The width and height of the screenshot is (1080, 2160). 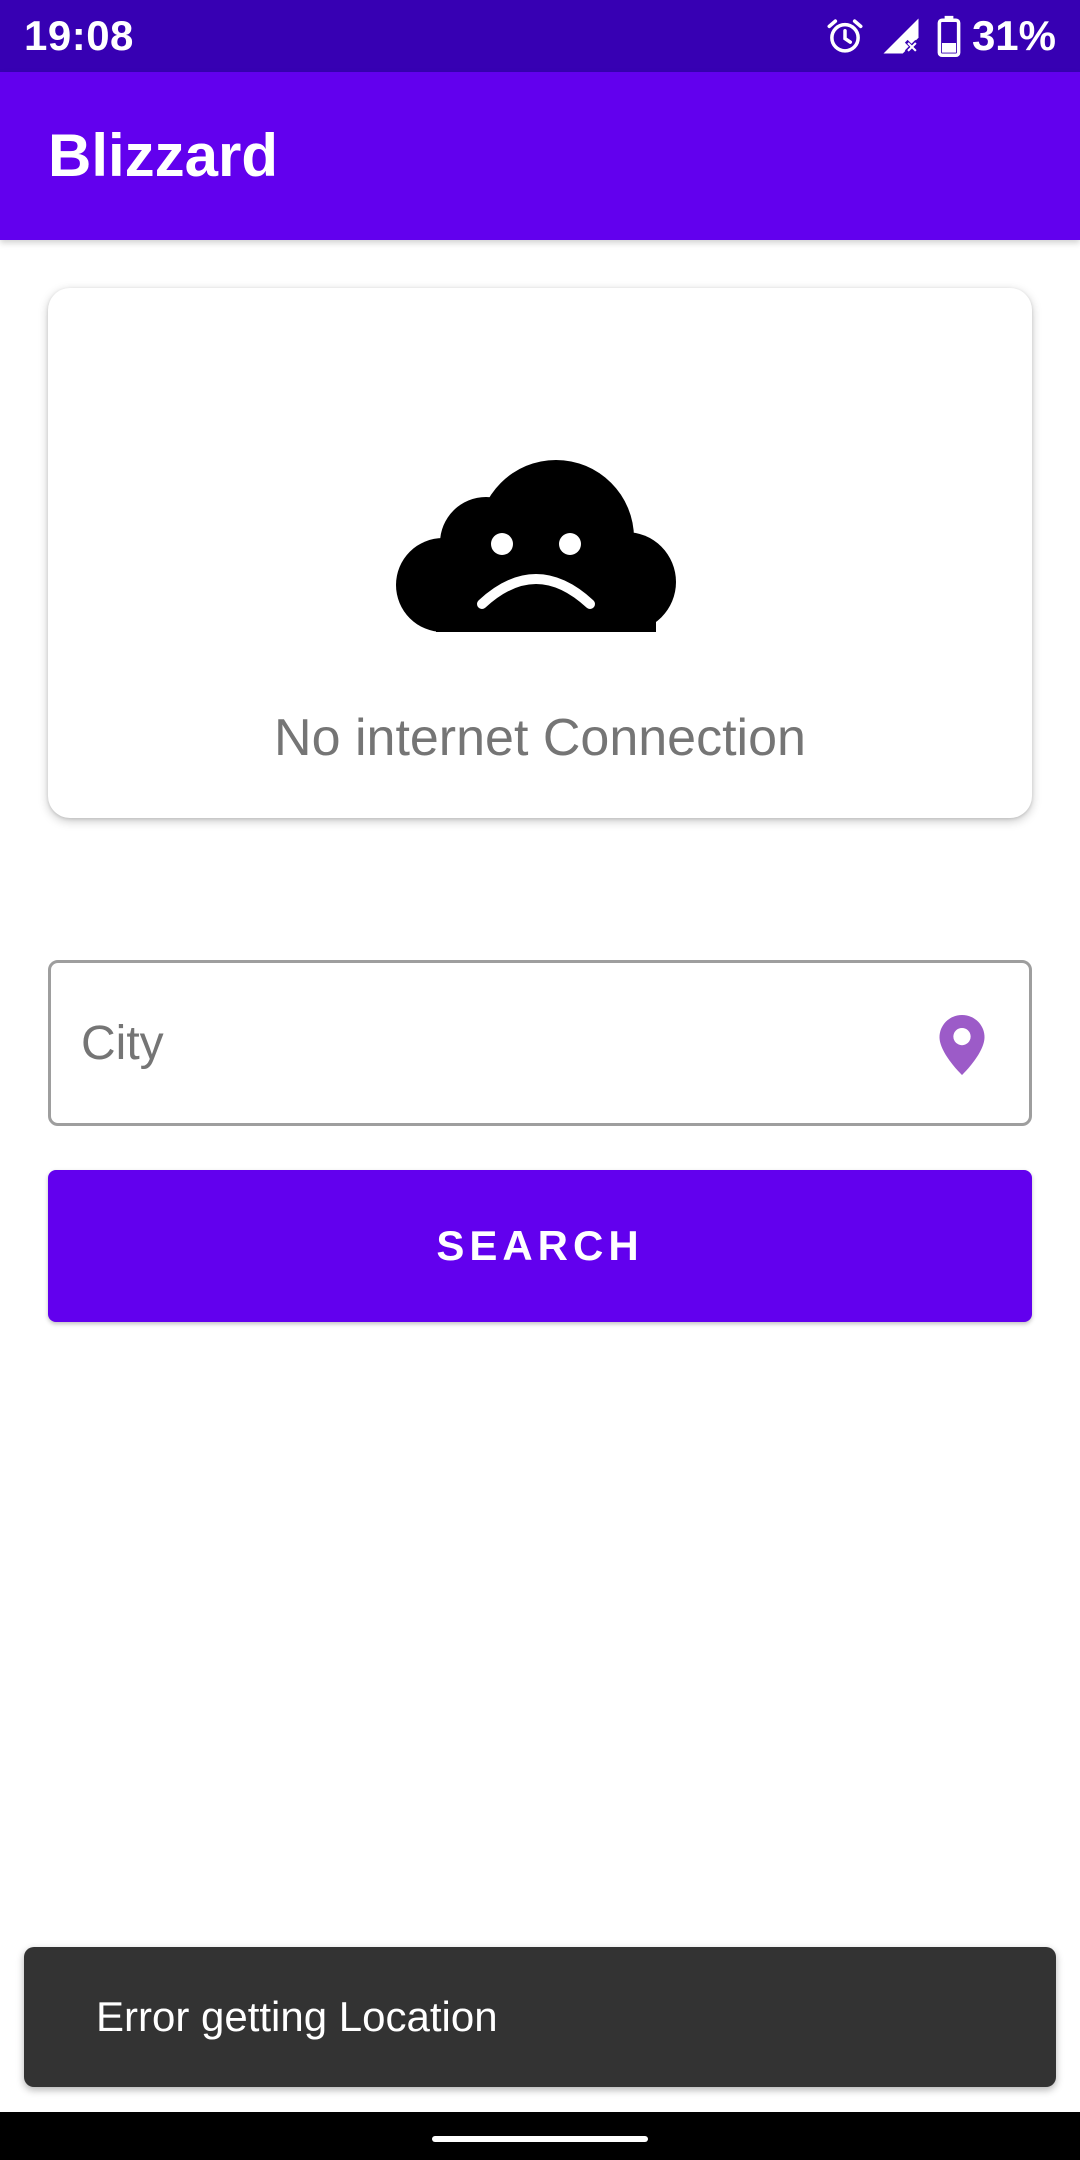 I want to click on no-connection-message: No internet Connection, so click(x=540, y=738).